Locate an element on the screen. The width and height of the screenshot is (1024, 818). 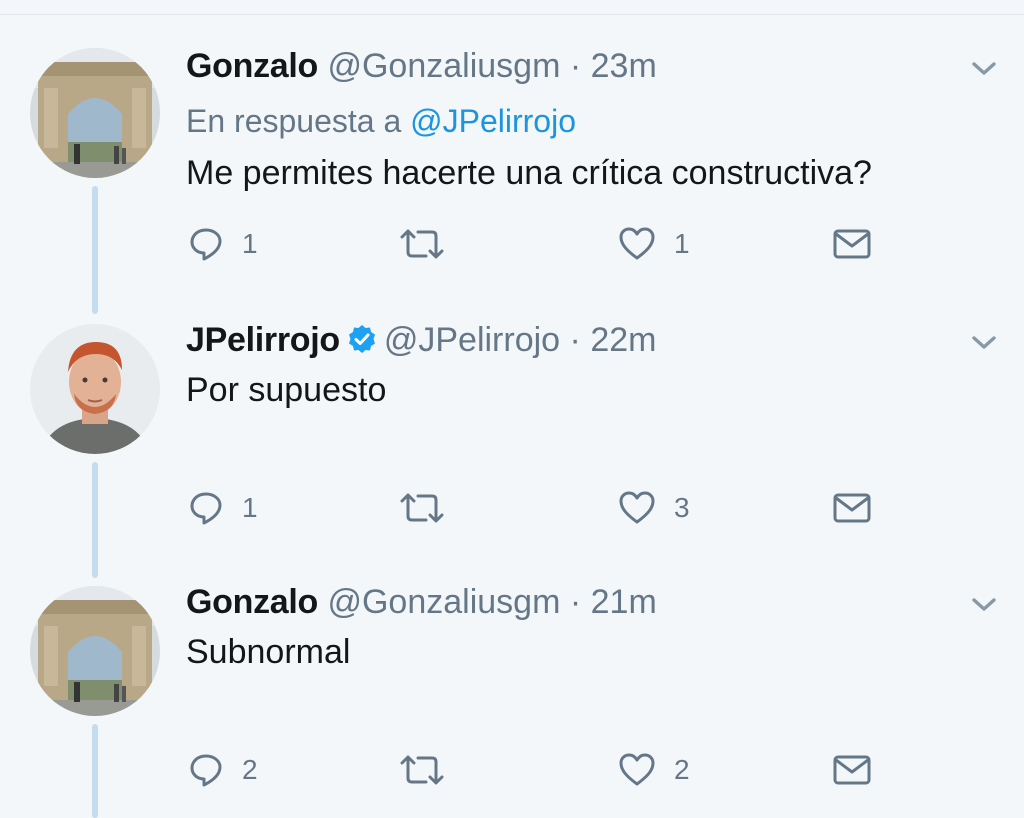
tweet-text: Subnormal is located at coordinates (268, 652).